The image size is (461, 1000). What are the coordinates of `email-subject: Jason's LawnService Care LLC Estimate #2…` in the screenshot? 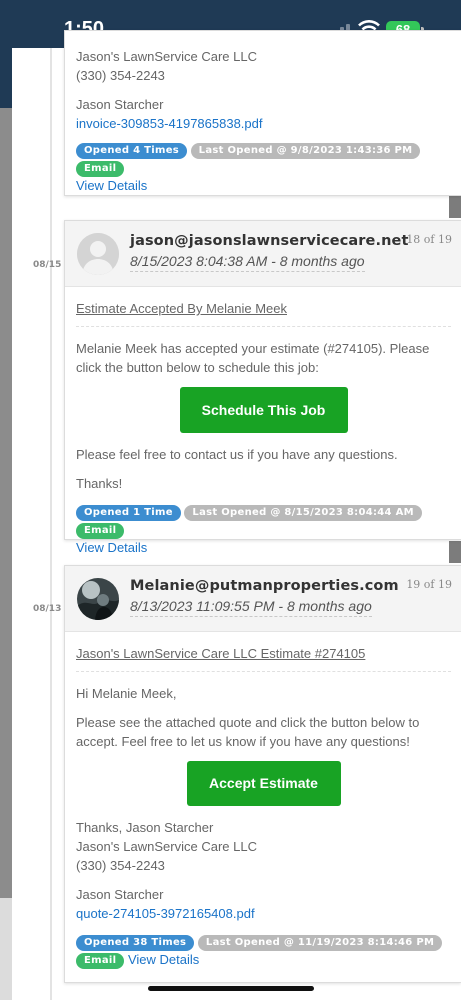 It's located at (263, 658).